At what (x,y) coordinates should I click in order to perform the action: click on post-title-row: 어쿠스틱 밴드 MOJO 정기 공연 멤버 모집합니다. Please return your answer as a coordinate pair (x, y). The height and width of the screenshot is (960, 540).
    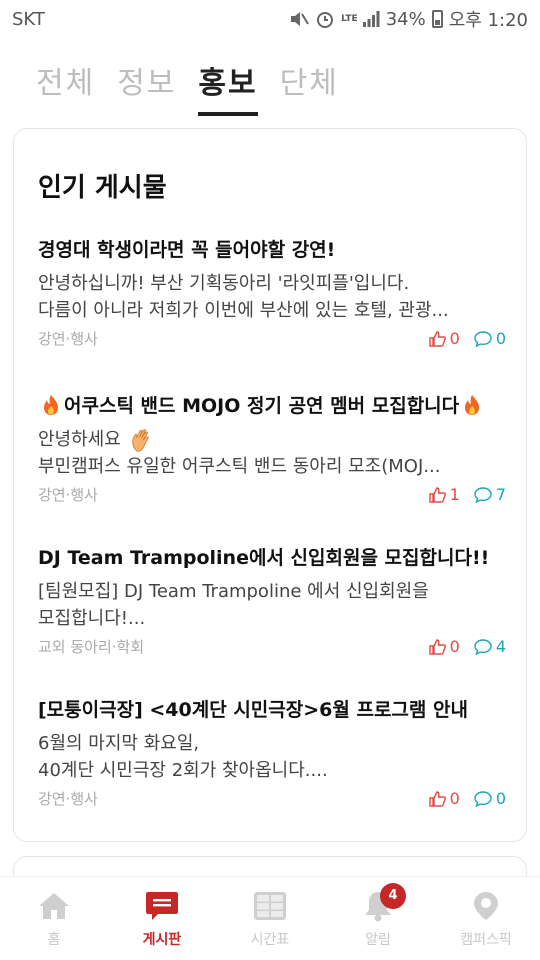
    Looking at the image, I should click on (272, 404).